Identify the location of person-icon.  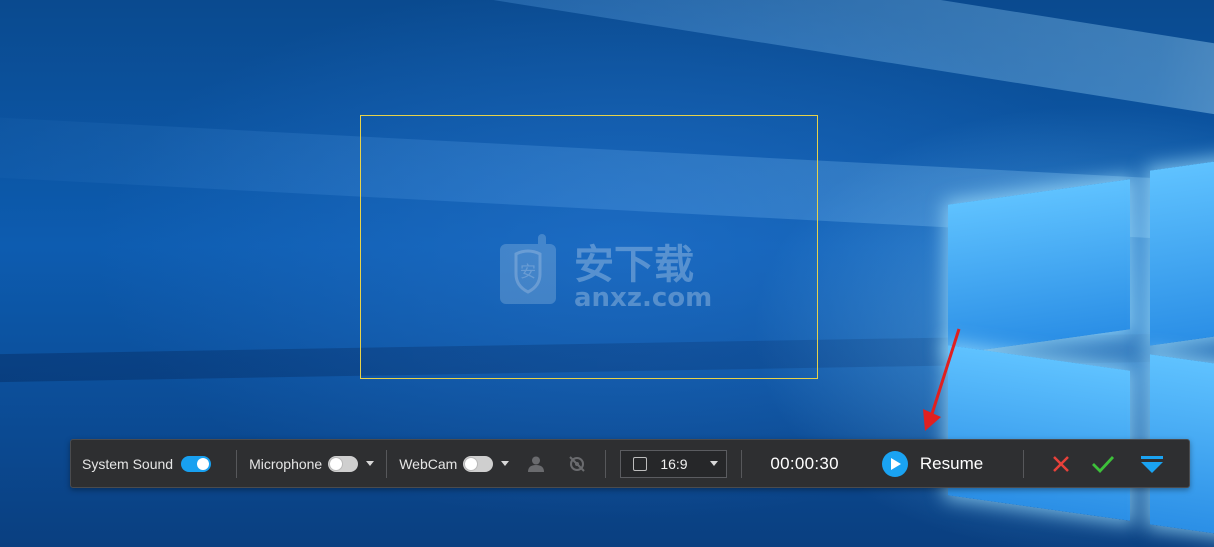
(536, 464).